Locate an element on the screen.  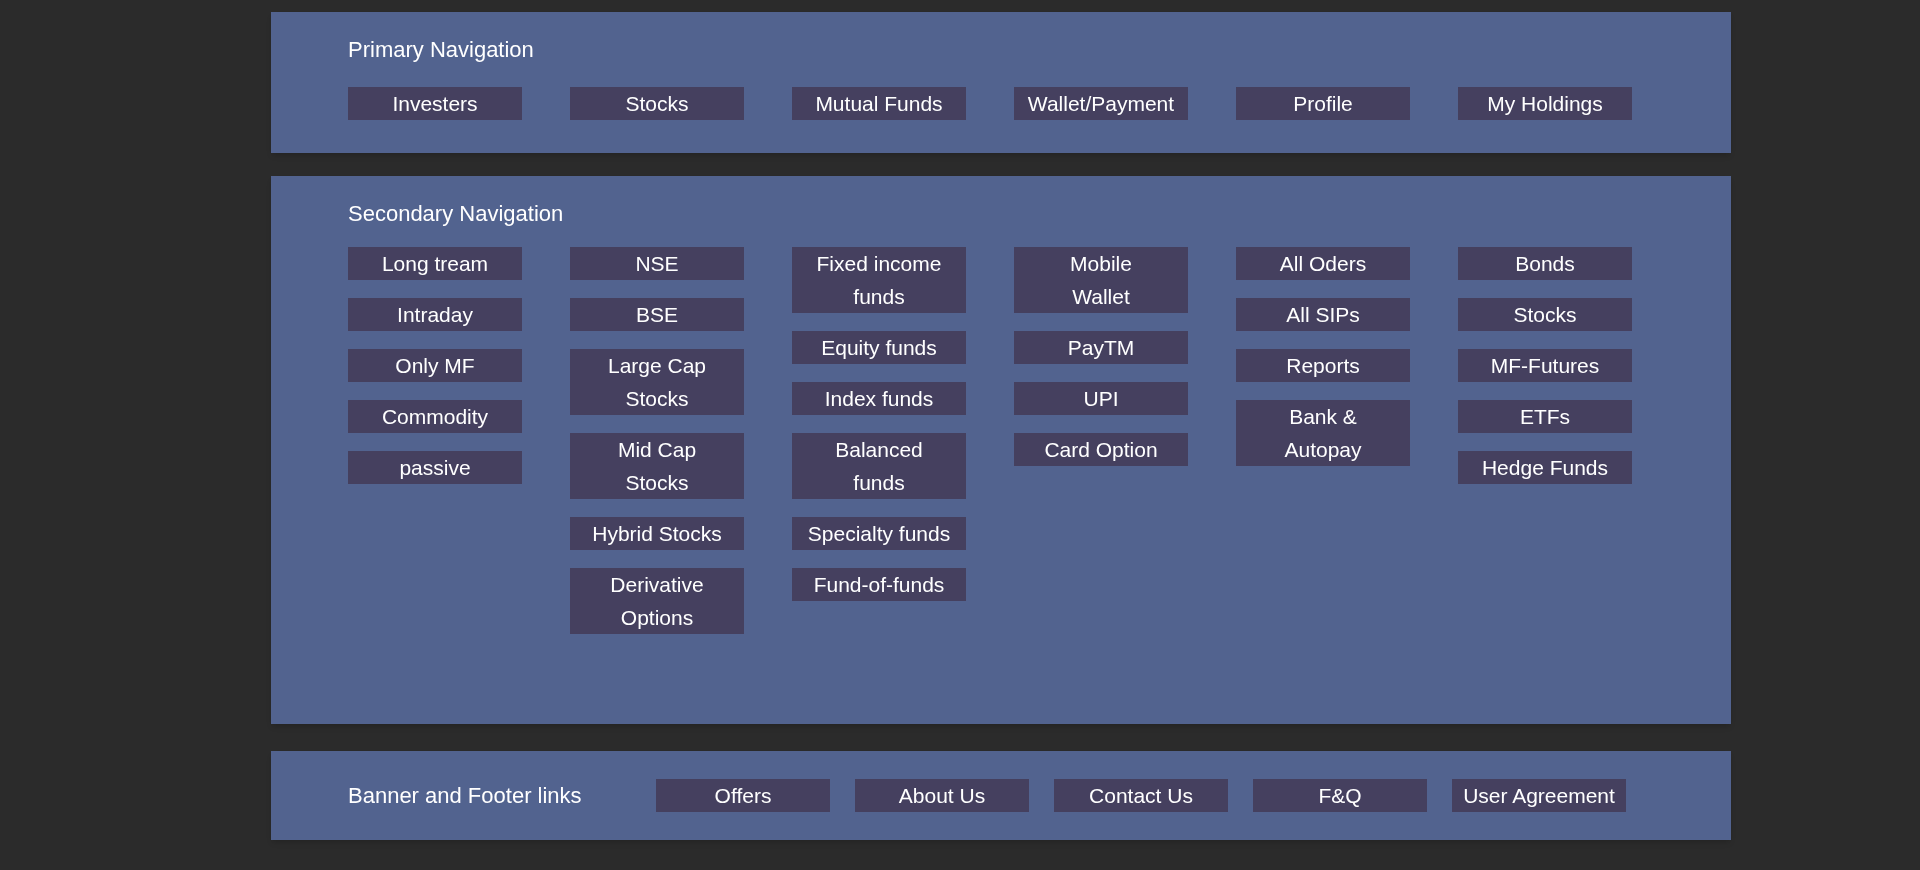
nav-item: Offers is located at coordinates (743, 795).